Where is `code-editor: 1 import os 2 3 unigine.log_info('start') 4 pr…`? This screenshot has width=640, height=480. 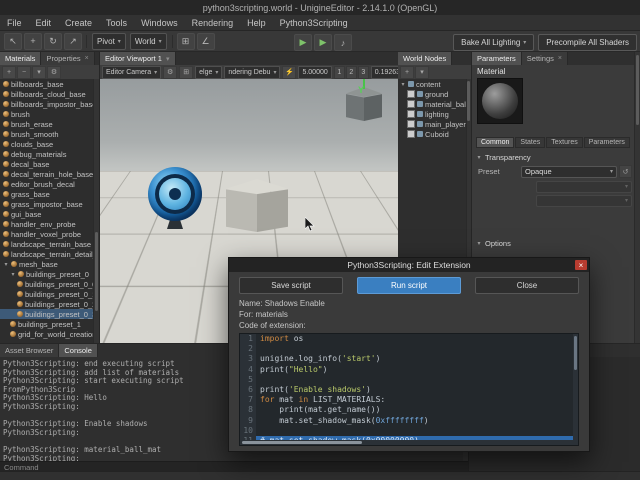 code-editor: 1 import os 2 3 unigine.log_info('start') 4 pr… is located at coordinates (409, 389).